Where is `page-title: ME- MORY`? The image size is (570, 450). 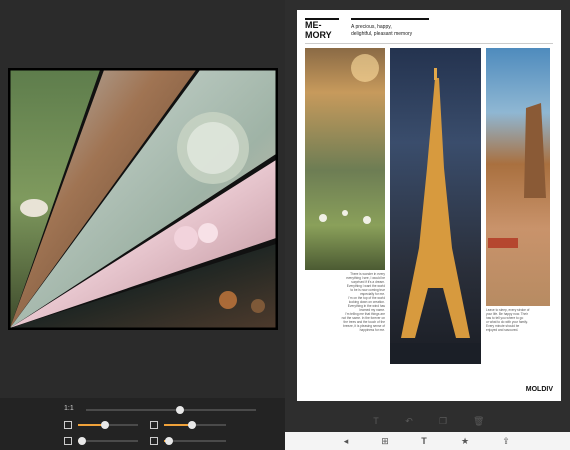 page-title: ME- MORY is located at coordinates (318, 30).